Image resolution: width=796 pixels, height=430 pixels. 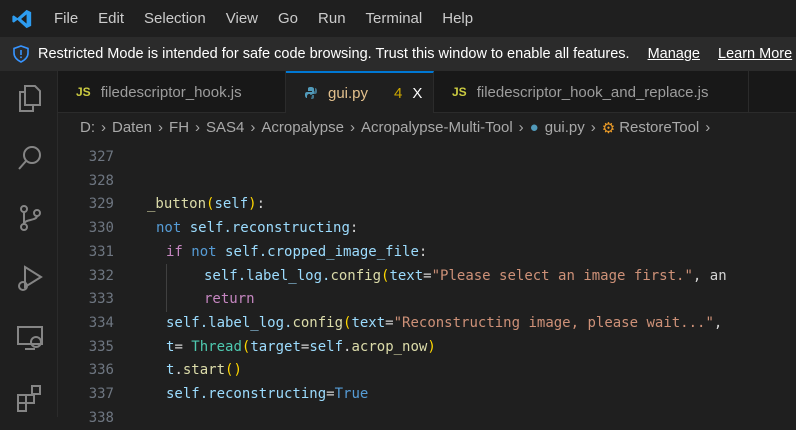 I want to click on vscode-logo-icon, so click(x=22, y=18).